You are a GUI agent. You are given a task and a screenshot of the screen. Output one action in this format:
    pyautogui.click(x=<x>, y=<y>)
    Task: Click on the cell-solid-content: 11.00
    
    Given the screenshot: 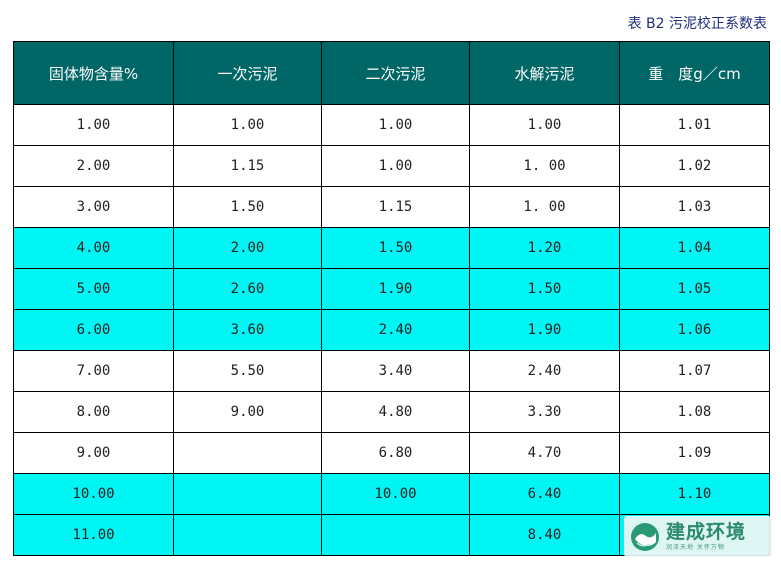 What is the action you would take?
    pyautogui.click(x=93, y=535)
    